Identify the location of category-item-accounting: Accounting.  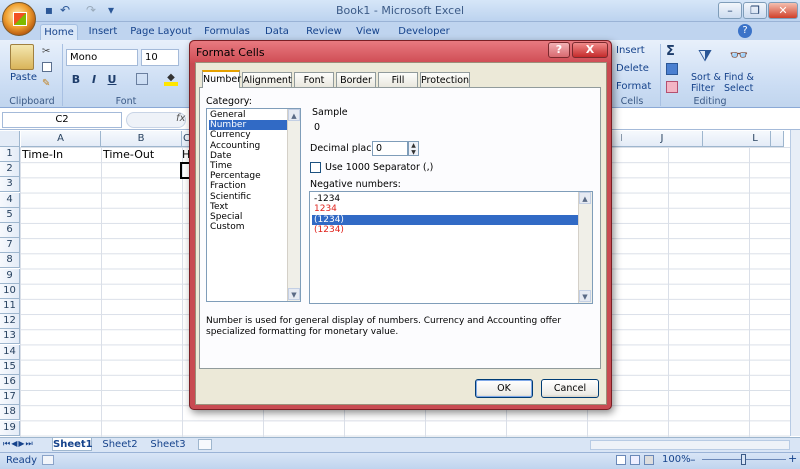
(248, 146).